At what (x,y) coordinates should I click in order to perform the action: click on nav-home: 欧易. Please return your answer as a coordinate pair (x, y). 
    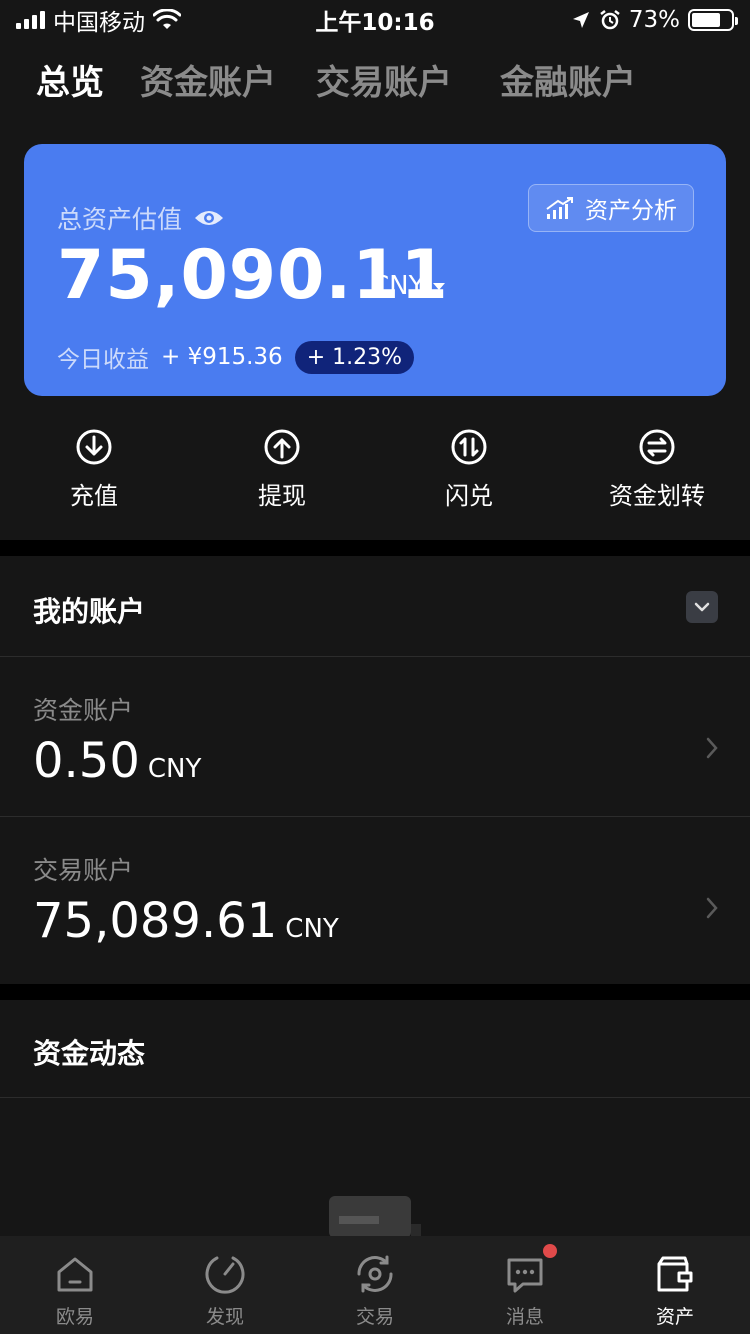
    Looking at the image, I should click on (75, 1285).